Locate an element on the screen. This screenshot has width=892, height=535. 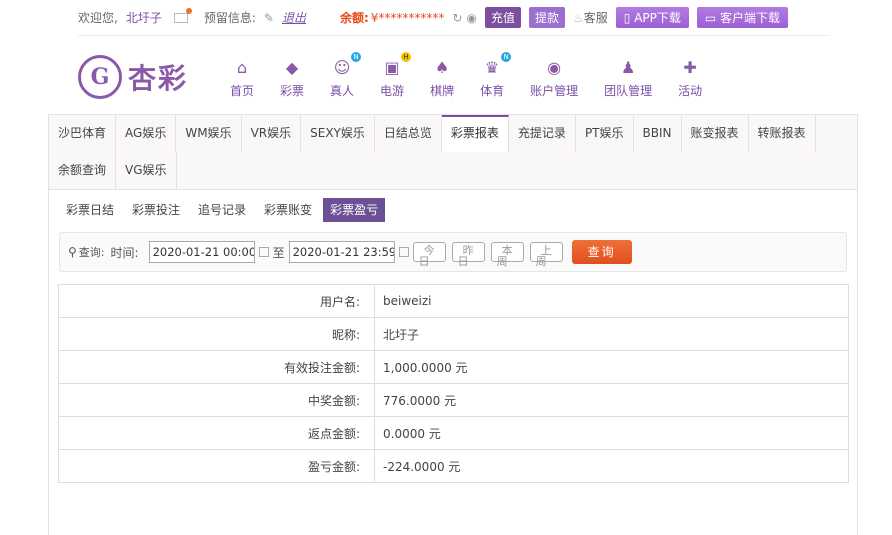
report-tab: 余额查询 is located at coordinates (83, 170).